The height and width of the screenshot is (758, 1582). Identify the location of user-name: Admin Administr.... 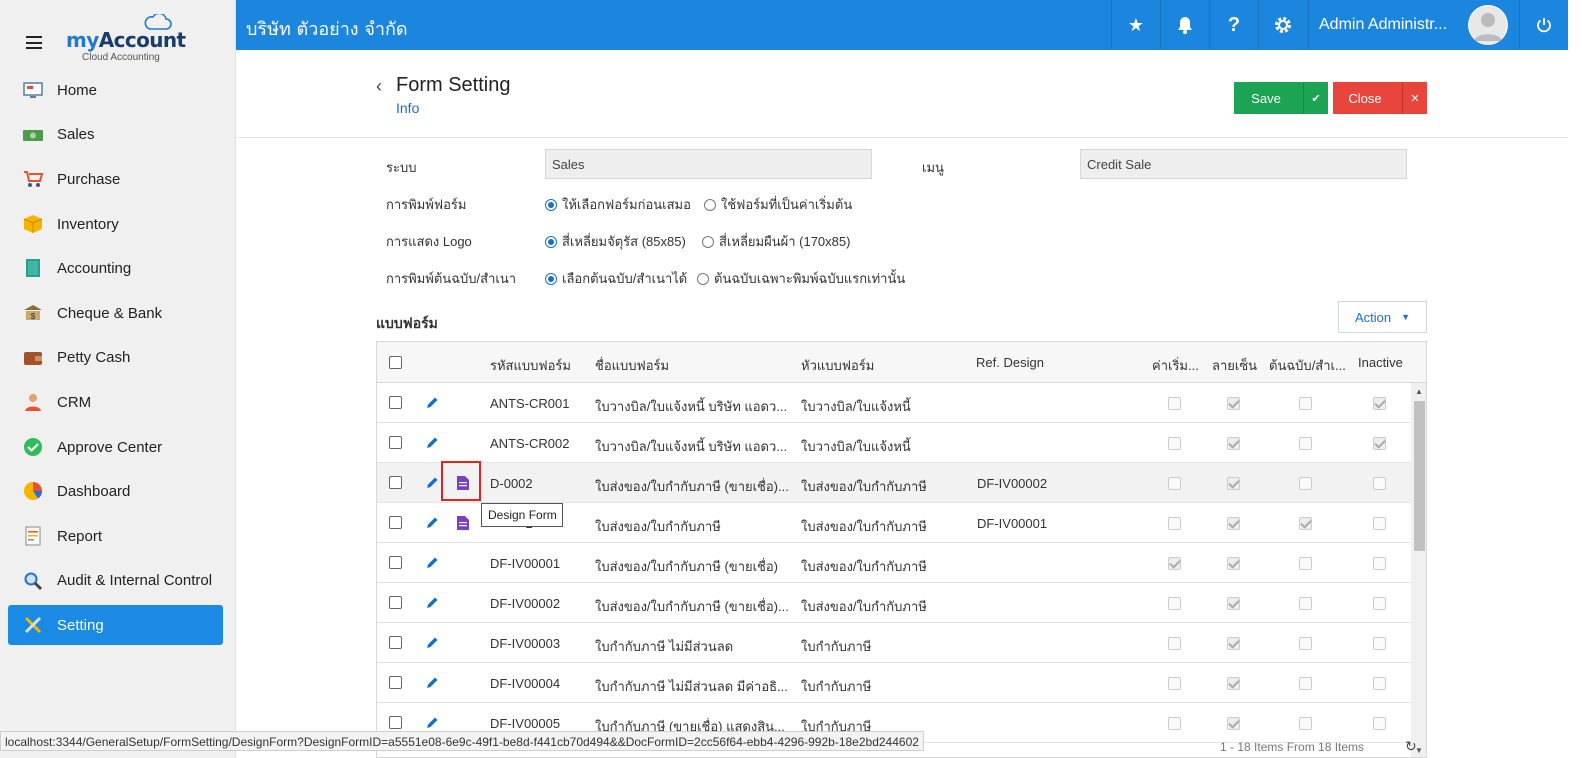
(1383, 25).